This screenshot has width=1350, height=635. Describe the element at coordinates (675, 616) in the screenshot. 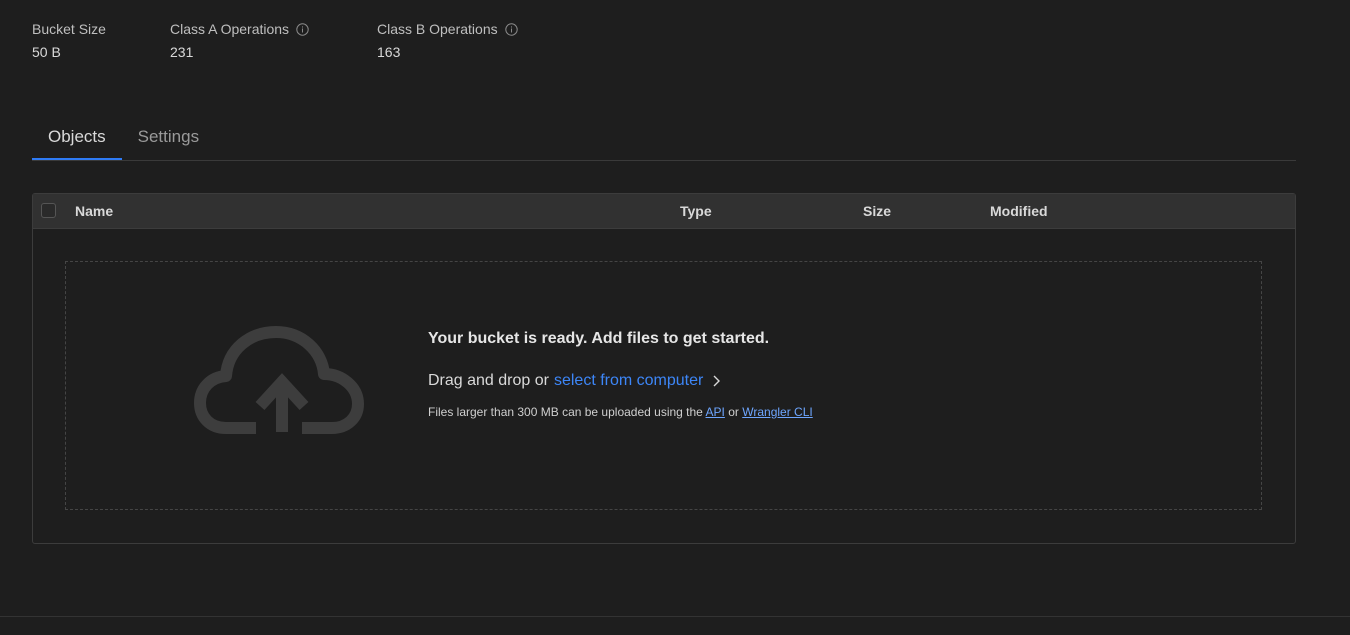

I see `footer-divider` at that location.